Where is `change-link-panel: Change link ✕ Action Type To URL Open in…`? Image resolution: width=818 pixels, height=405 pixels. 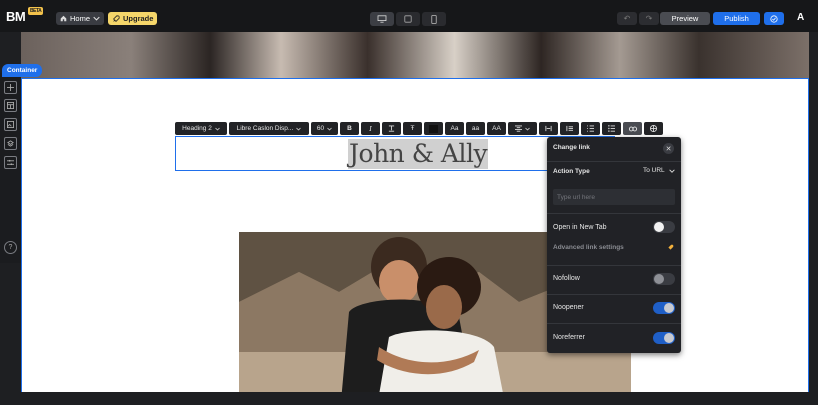
change-link-panel: Change link ✕ Action Type To URL Open in… is located at coordinates (614, 245).